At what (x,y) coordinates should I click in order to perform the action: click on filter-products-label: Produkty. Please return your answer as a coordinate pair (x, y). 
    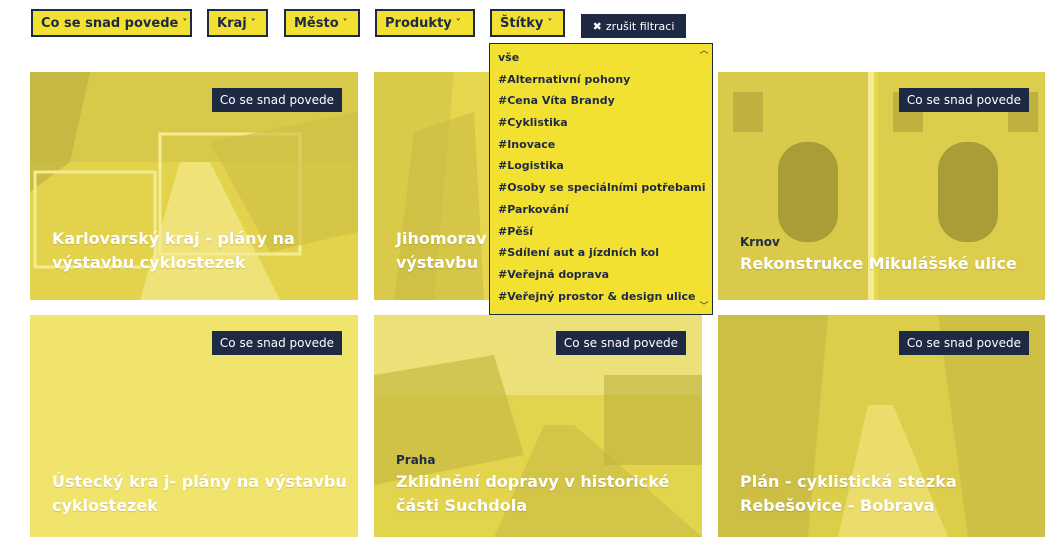
    Looking at the image, I should click on (418, 23).